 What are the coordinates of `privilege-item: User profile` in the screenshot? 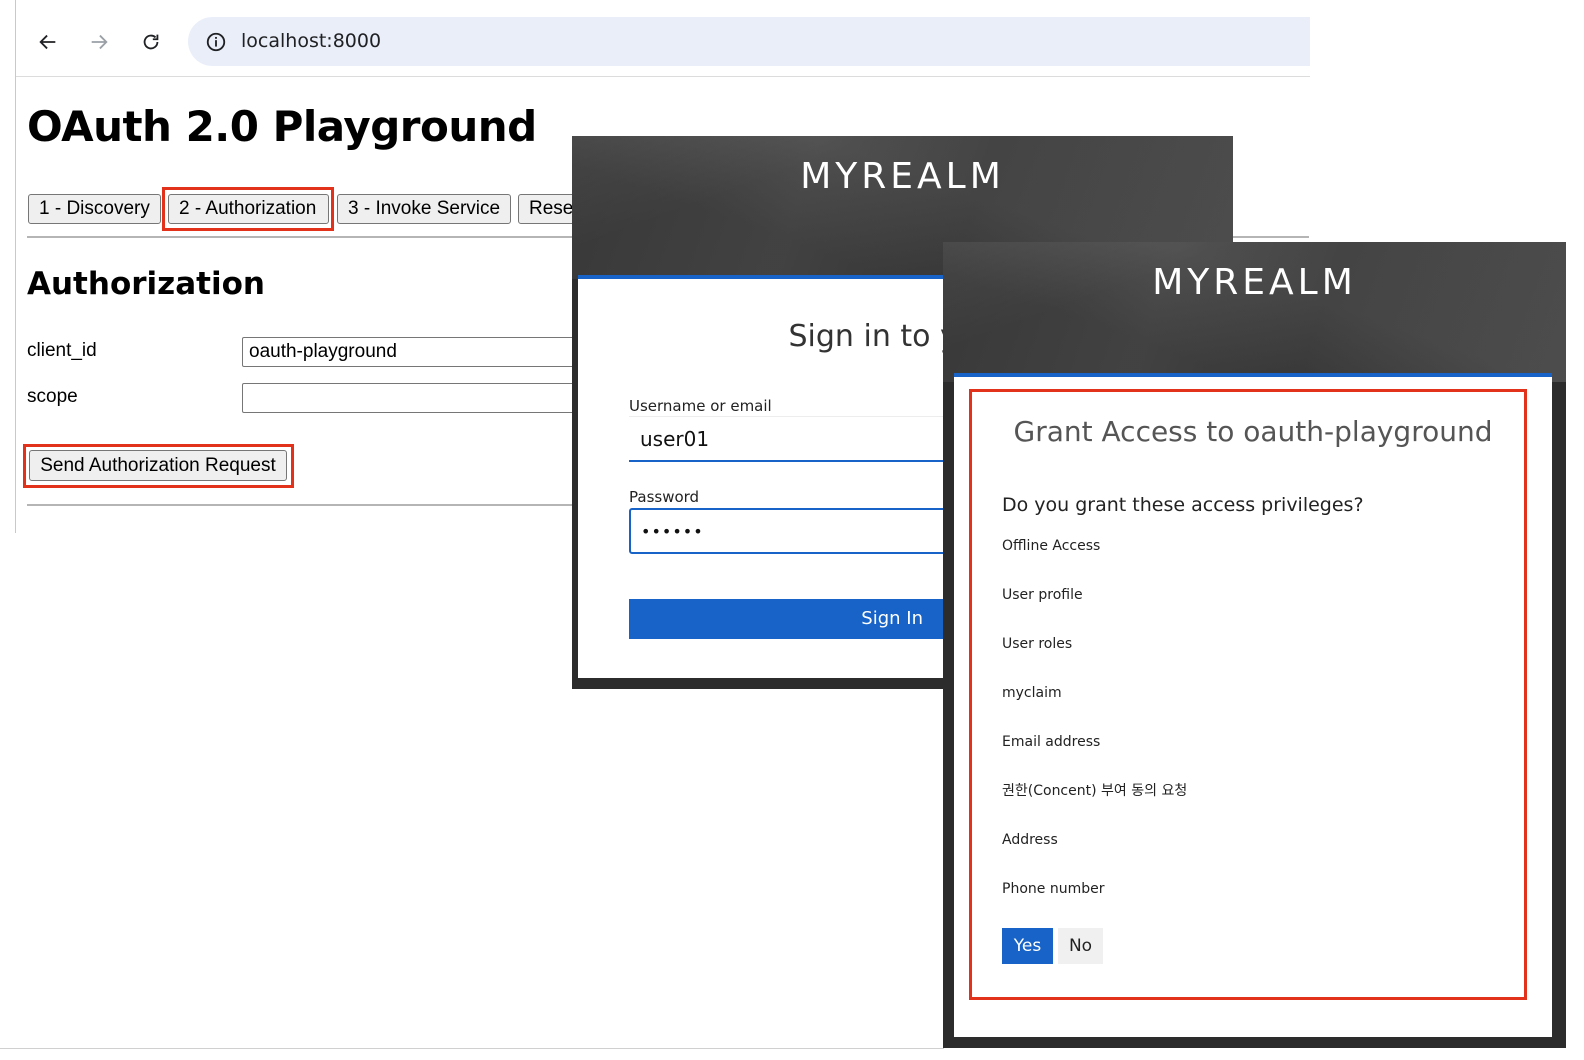 It's located at (1042, 595).